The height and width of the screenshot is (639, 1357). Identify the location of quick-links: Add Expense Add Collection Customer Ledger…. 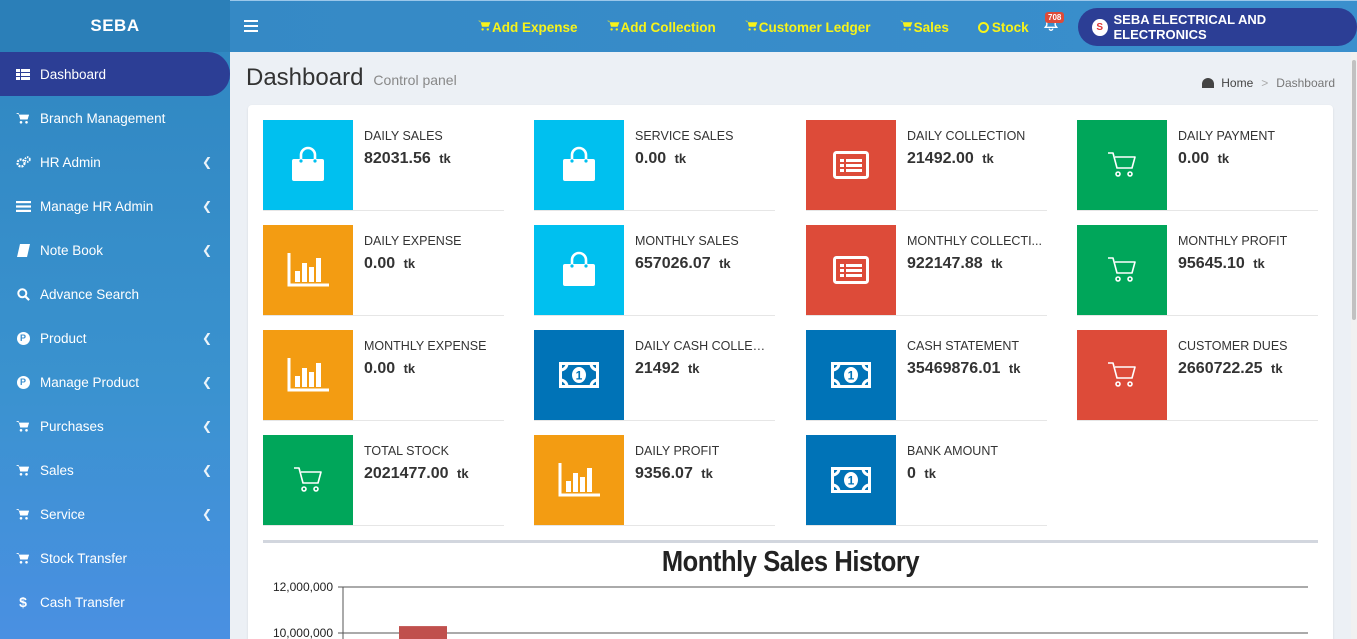
(768, 27).